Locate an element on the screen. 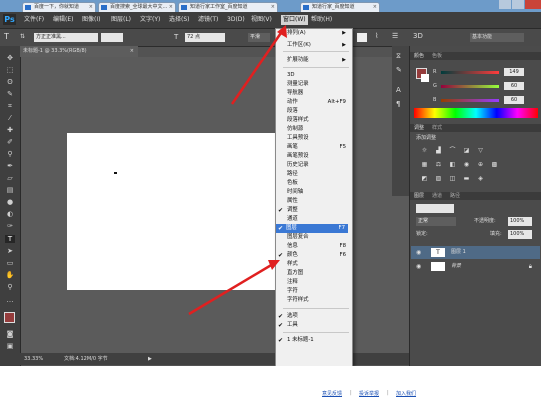  window-menu-item: 颜色 F6 ✔ is located at coordinates (313, 255).